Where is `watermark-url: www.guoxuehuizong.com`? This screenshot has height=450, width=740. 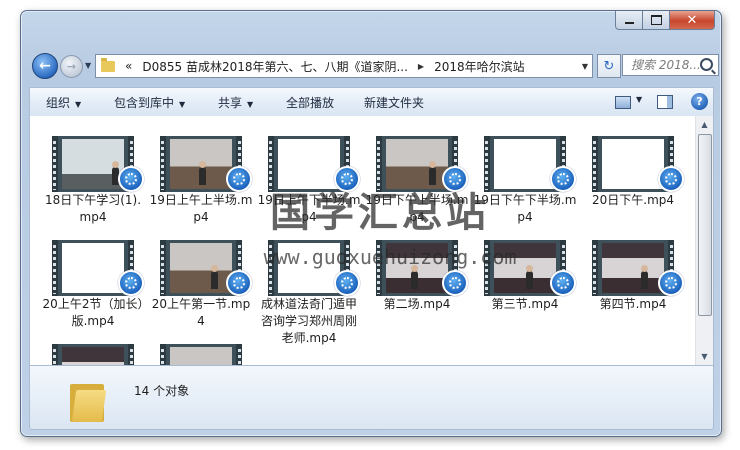
watermark-url: www.guoxuehuizong.com is located at coordinates (390, 257).